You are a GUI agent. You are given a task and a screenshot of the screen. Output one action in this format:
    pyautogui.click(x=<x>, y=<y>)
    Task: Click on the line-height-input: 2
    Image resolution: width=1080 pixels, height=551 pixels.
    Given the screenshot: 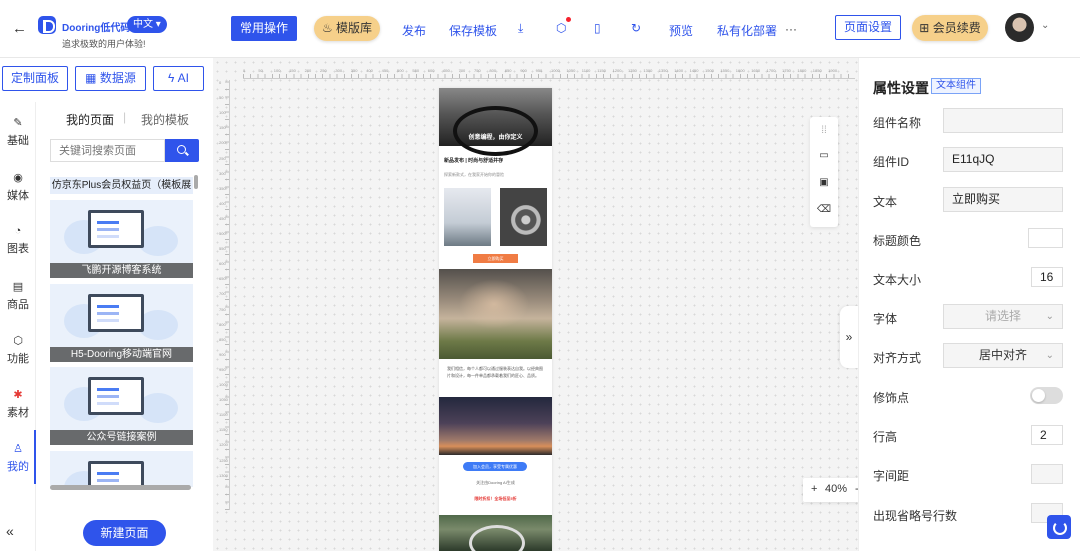 What is the action you would take?
    pyautogui.click(x=1047, y=435)
    